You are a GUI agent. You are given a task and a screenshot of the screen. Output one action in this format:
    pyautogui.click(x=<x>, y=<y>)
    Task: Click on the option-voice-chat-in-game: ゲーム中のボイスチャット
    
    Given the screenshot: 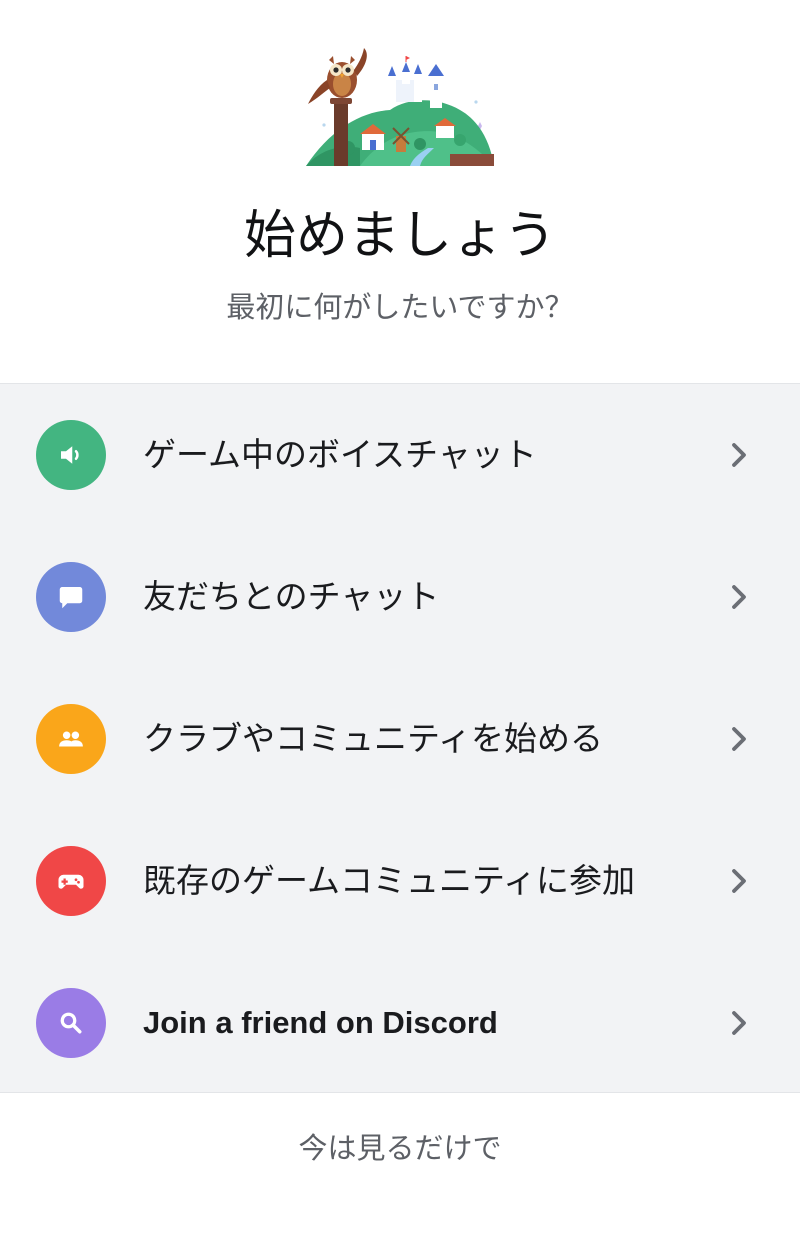 What is the action you would take?
    pyautogui.click(x=400, y=455)
    